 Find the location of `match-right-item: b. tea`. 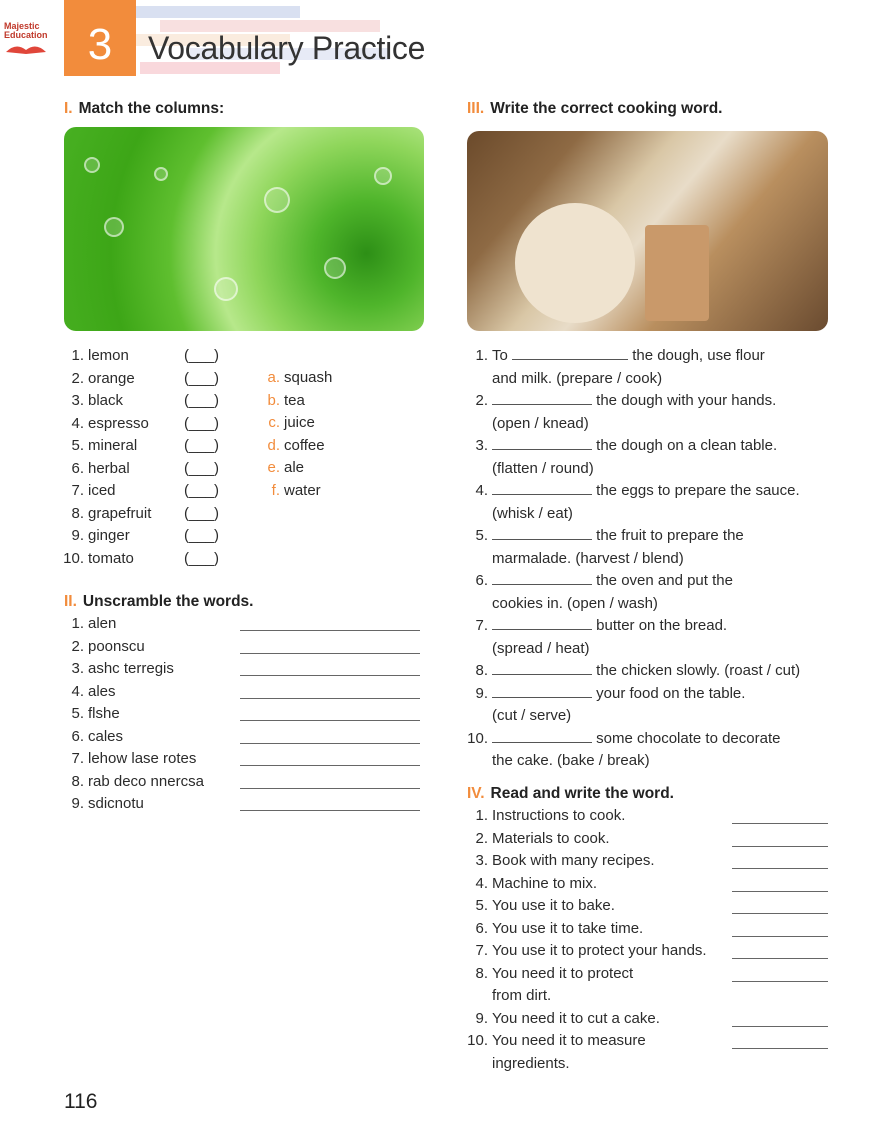

match-right-item: b. tea is located at coordinates (322, 401).